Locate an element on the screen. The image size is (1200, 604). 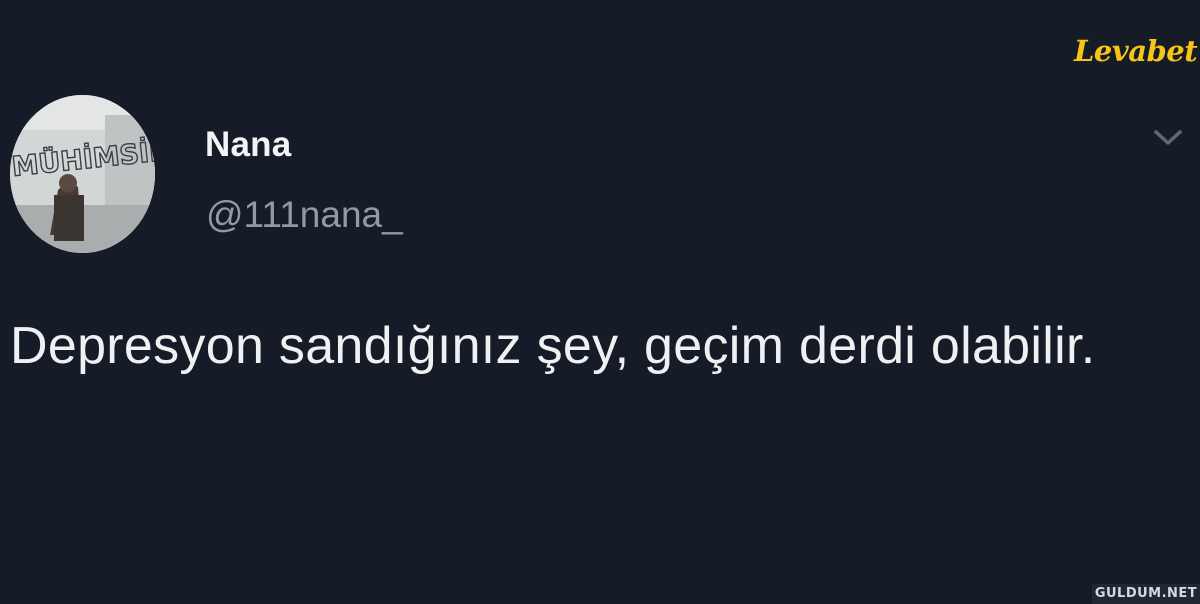
watermark: GULDUM.NET is located at coordinates (1146, 594).